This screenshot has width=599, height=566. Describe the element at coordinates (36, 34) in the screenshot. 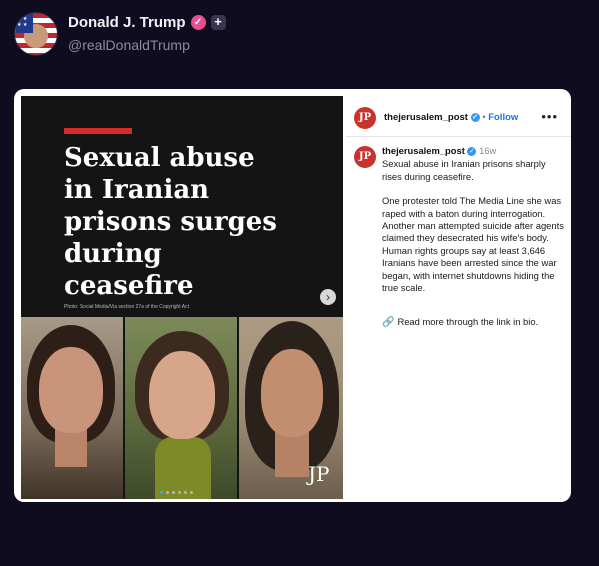

I see `avatar` at that location.